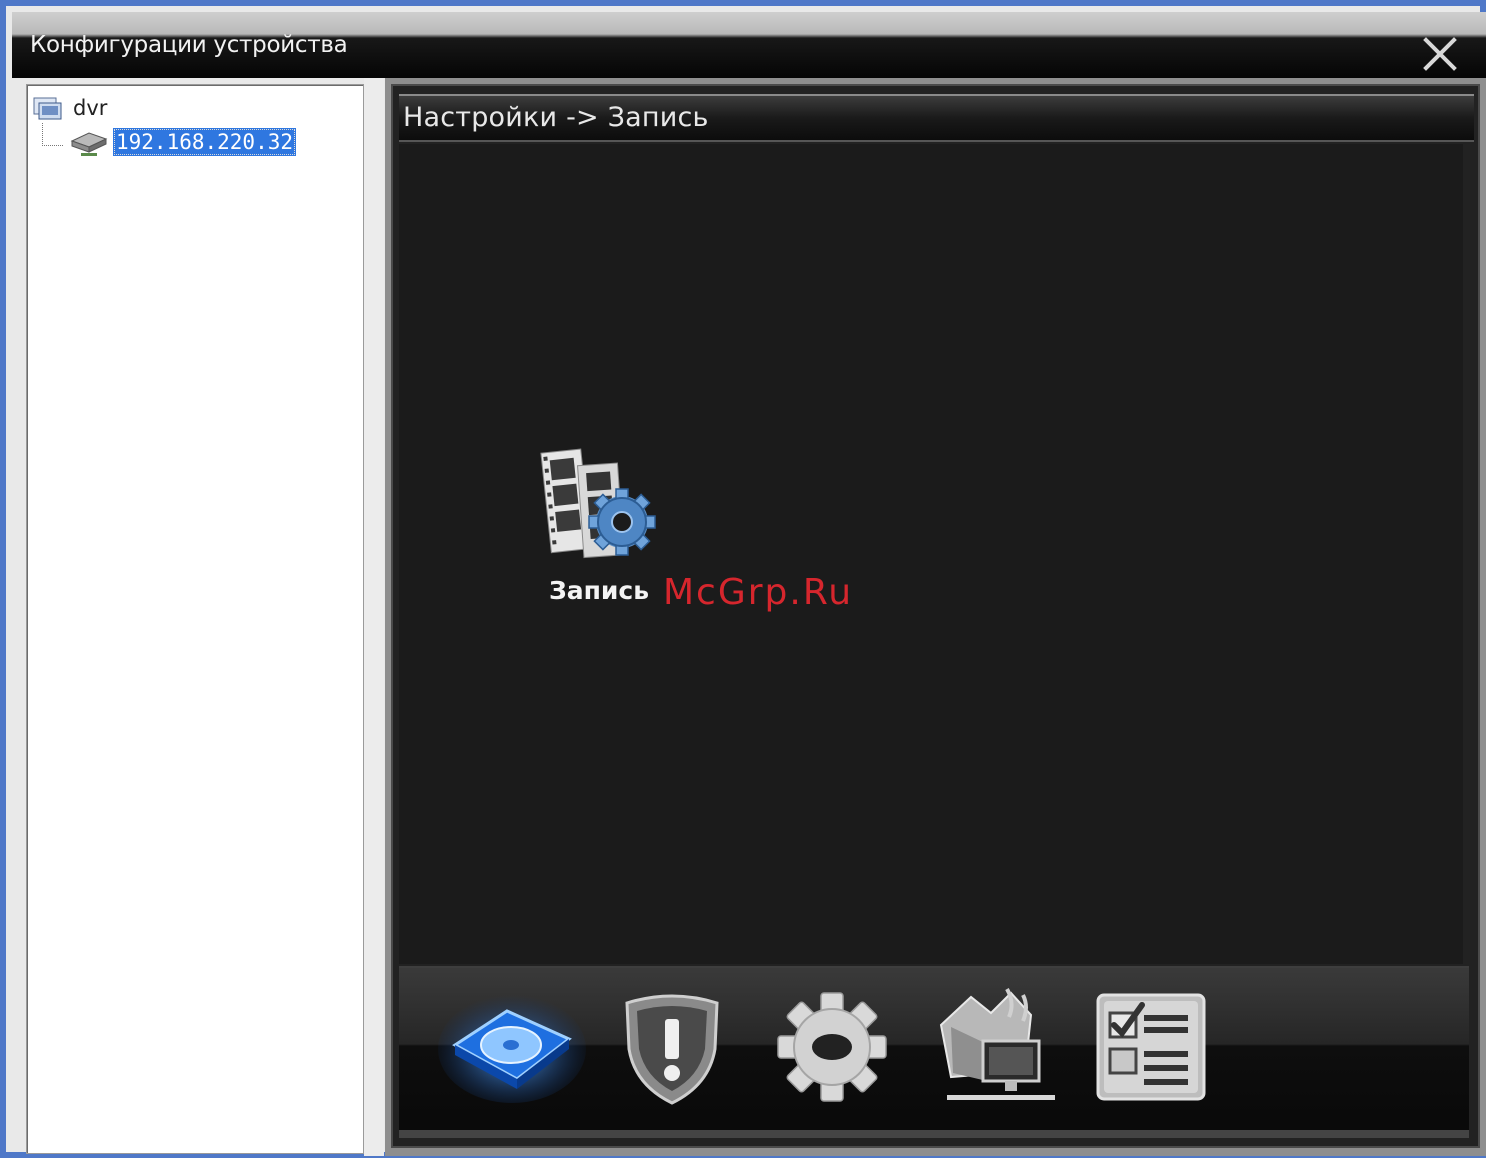 Image resolution: width=1486 pixels, height=1158 pixels. I want to click on dock-button-alarm, so click(672, 1047).